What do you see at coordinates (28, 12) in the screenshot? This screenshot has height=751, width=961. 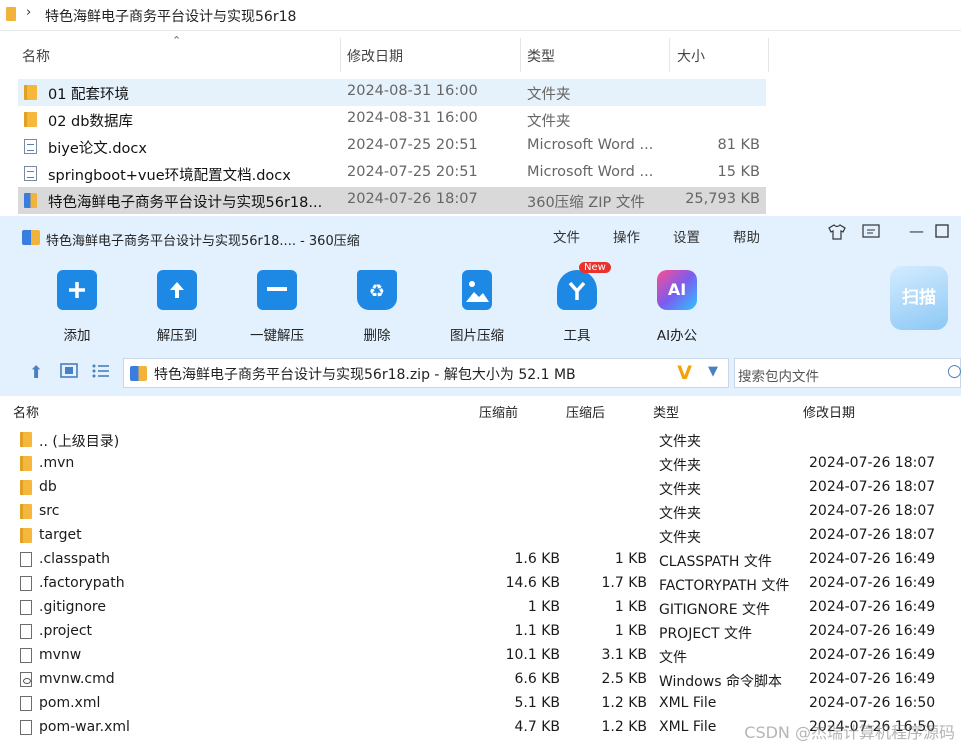 I see `chevron-right-icon: ›` at bounding box center [28, 12].